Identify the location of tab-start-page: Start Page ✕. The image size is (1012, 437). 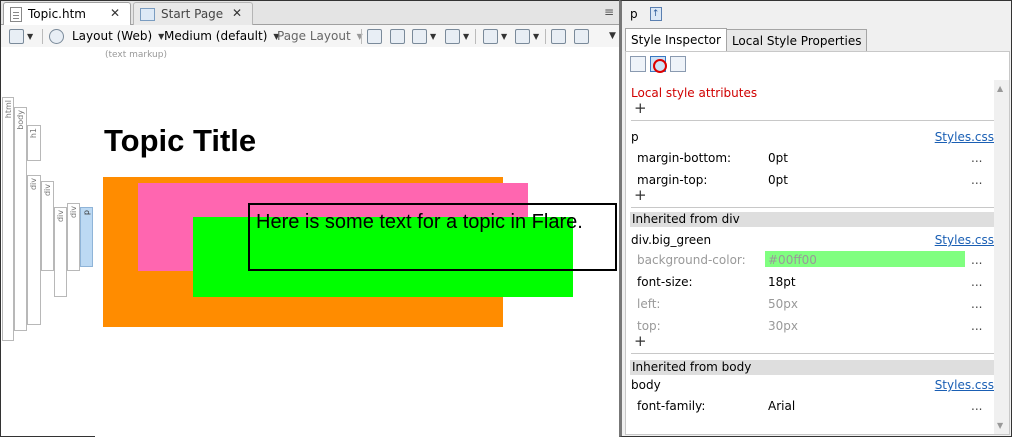
(193, 13).